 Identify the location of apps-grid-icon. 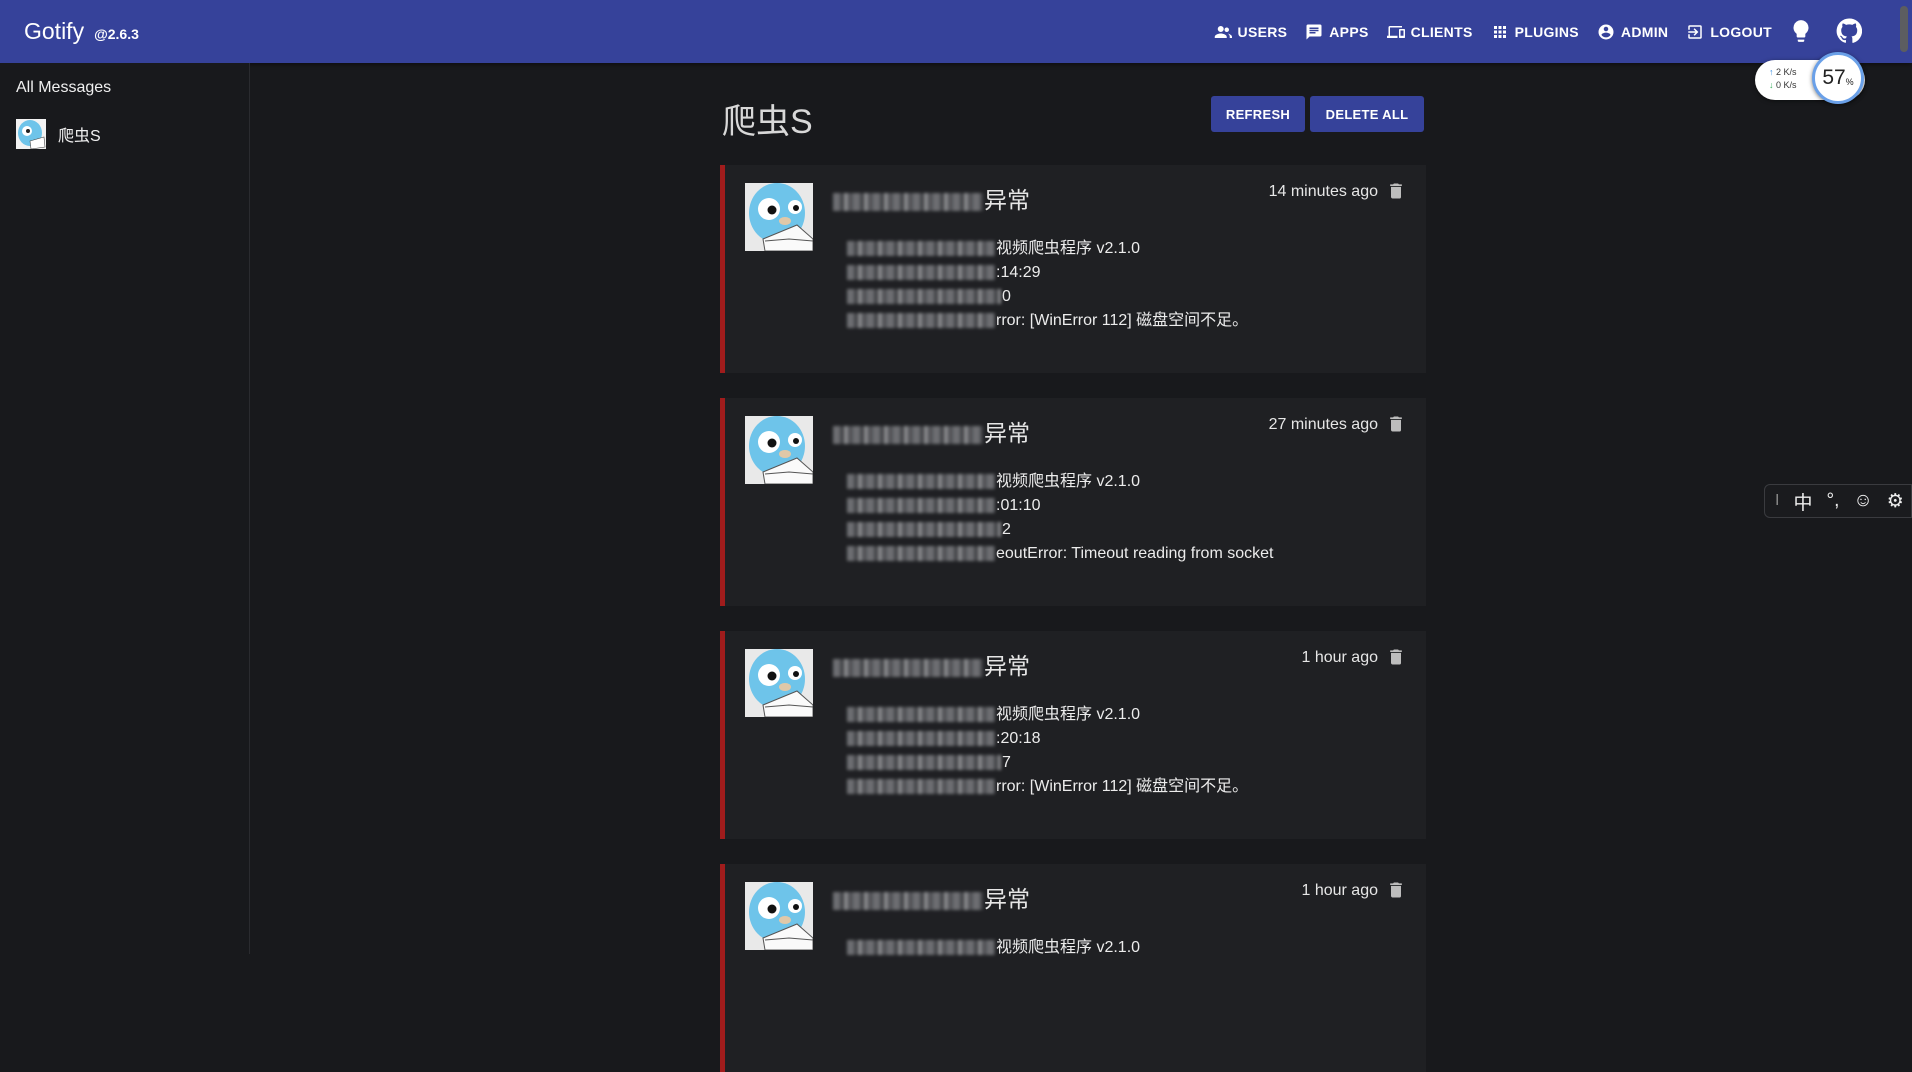
(1499, 31).